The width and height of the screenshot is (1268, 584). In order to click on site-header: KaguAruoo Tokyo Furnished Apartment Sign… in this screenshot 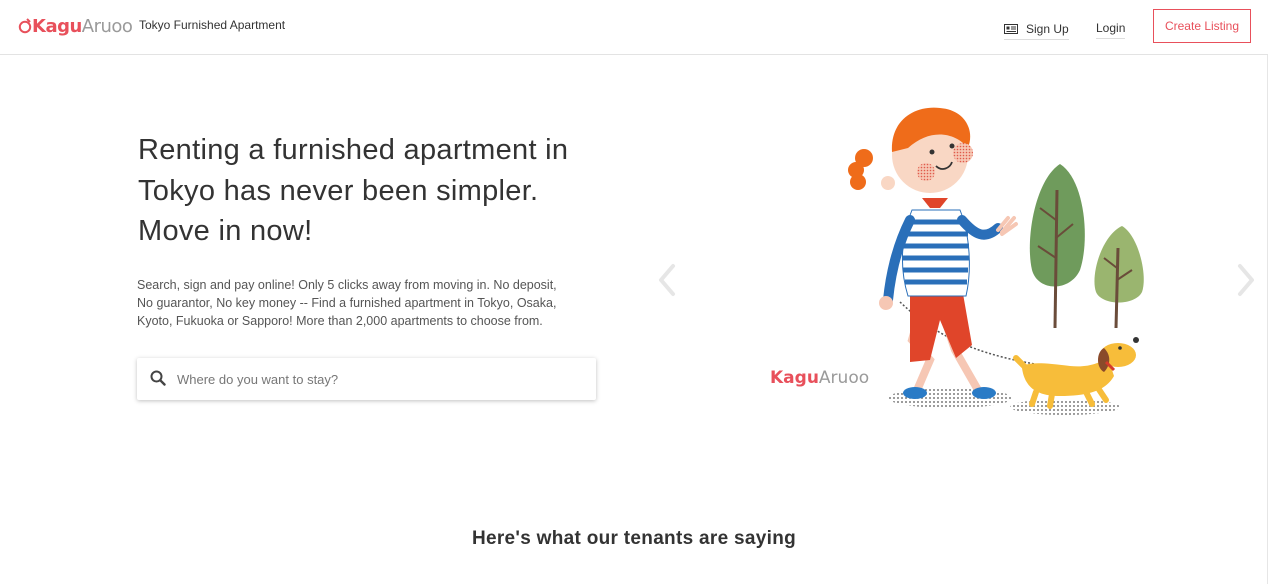, I will do `click(634, 27)`.